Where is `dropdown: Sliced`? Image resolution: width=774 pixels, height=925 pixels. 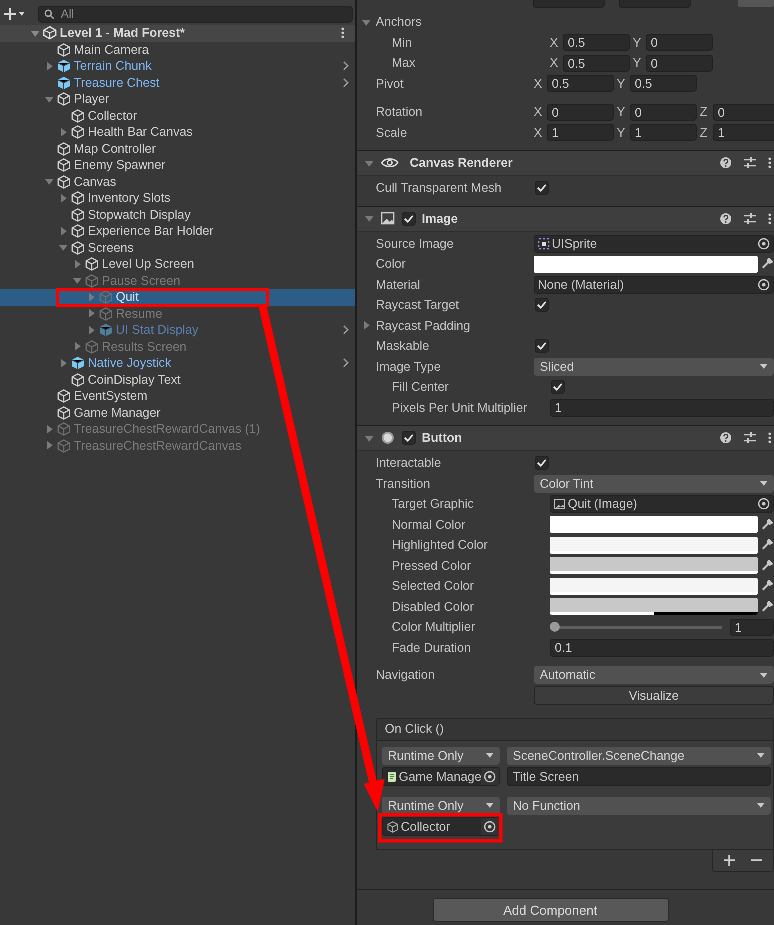 dropdown: Sliced is located at coordinates (654, 367).